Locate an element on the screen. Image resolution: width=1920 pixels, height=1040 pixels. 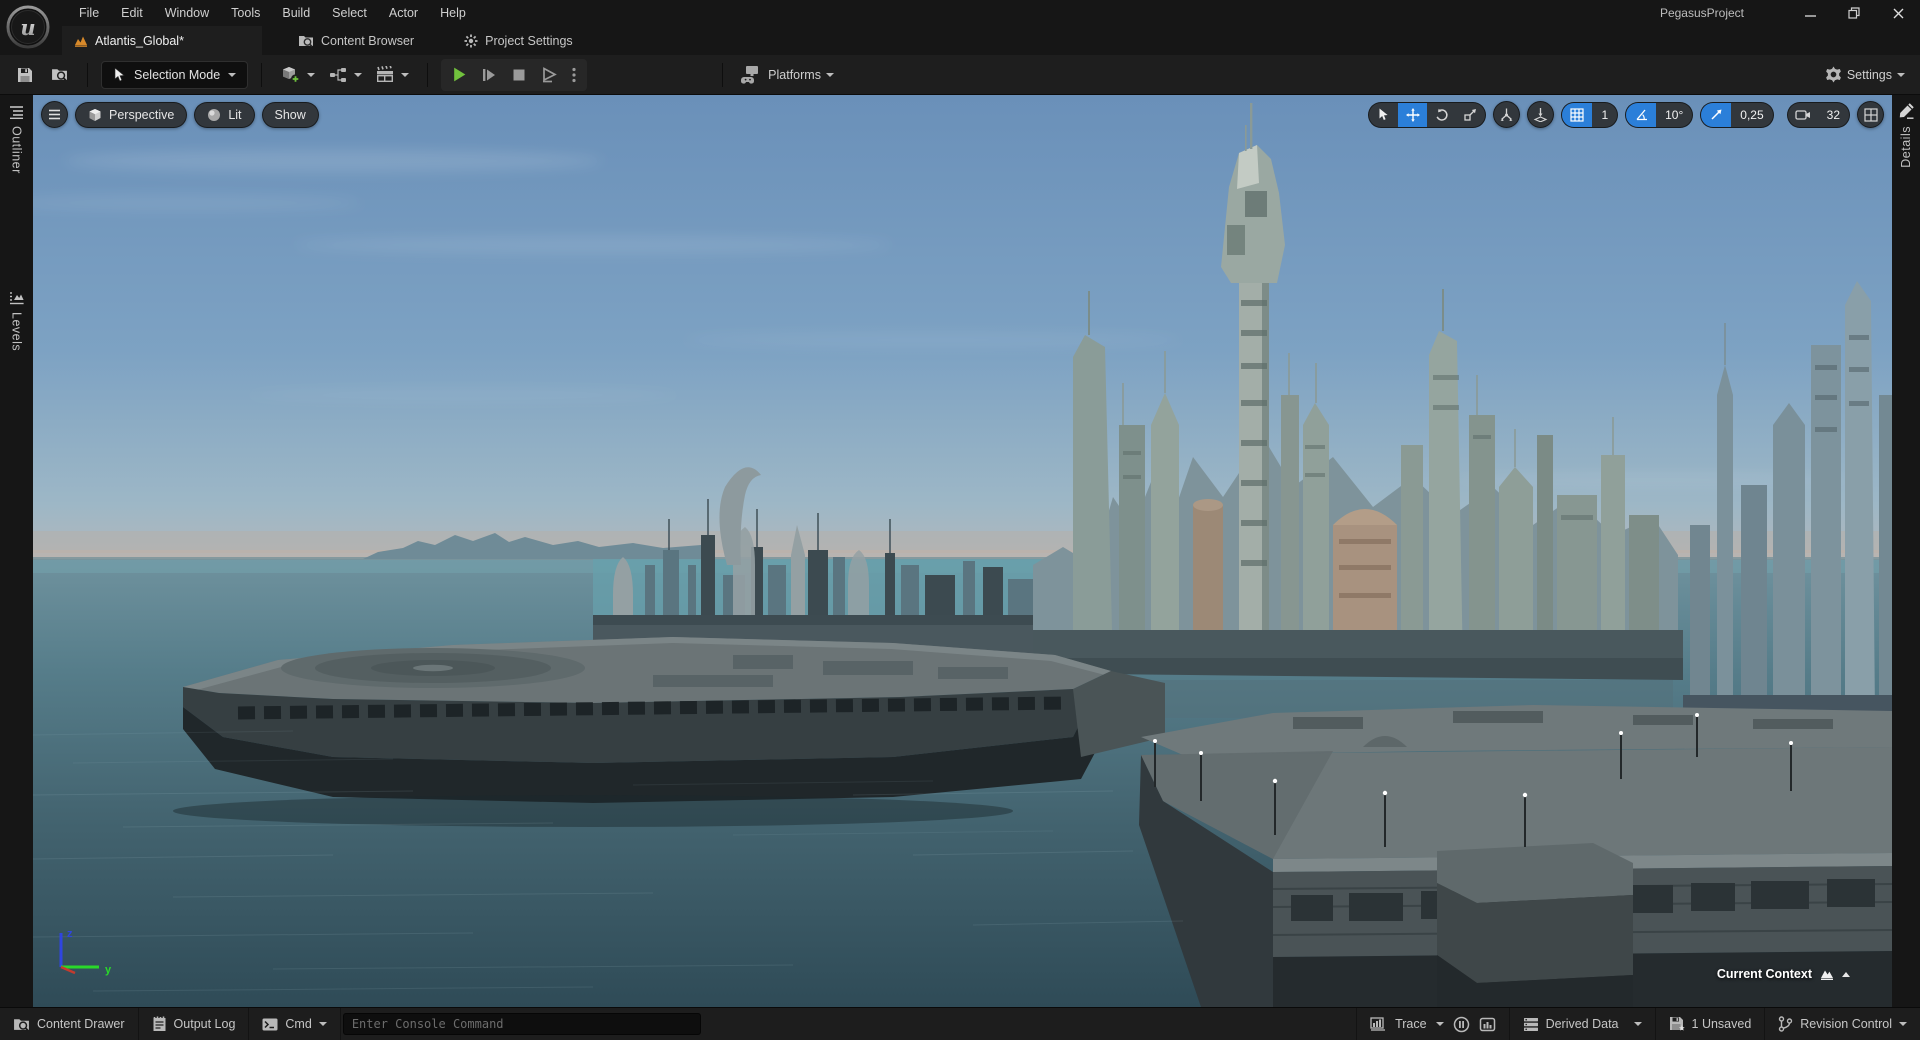
surface-snapping-button is located at coordinates (1541, 114).